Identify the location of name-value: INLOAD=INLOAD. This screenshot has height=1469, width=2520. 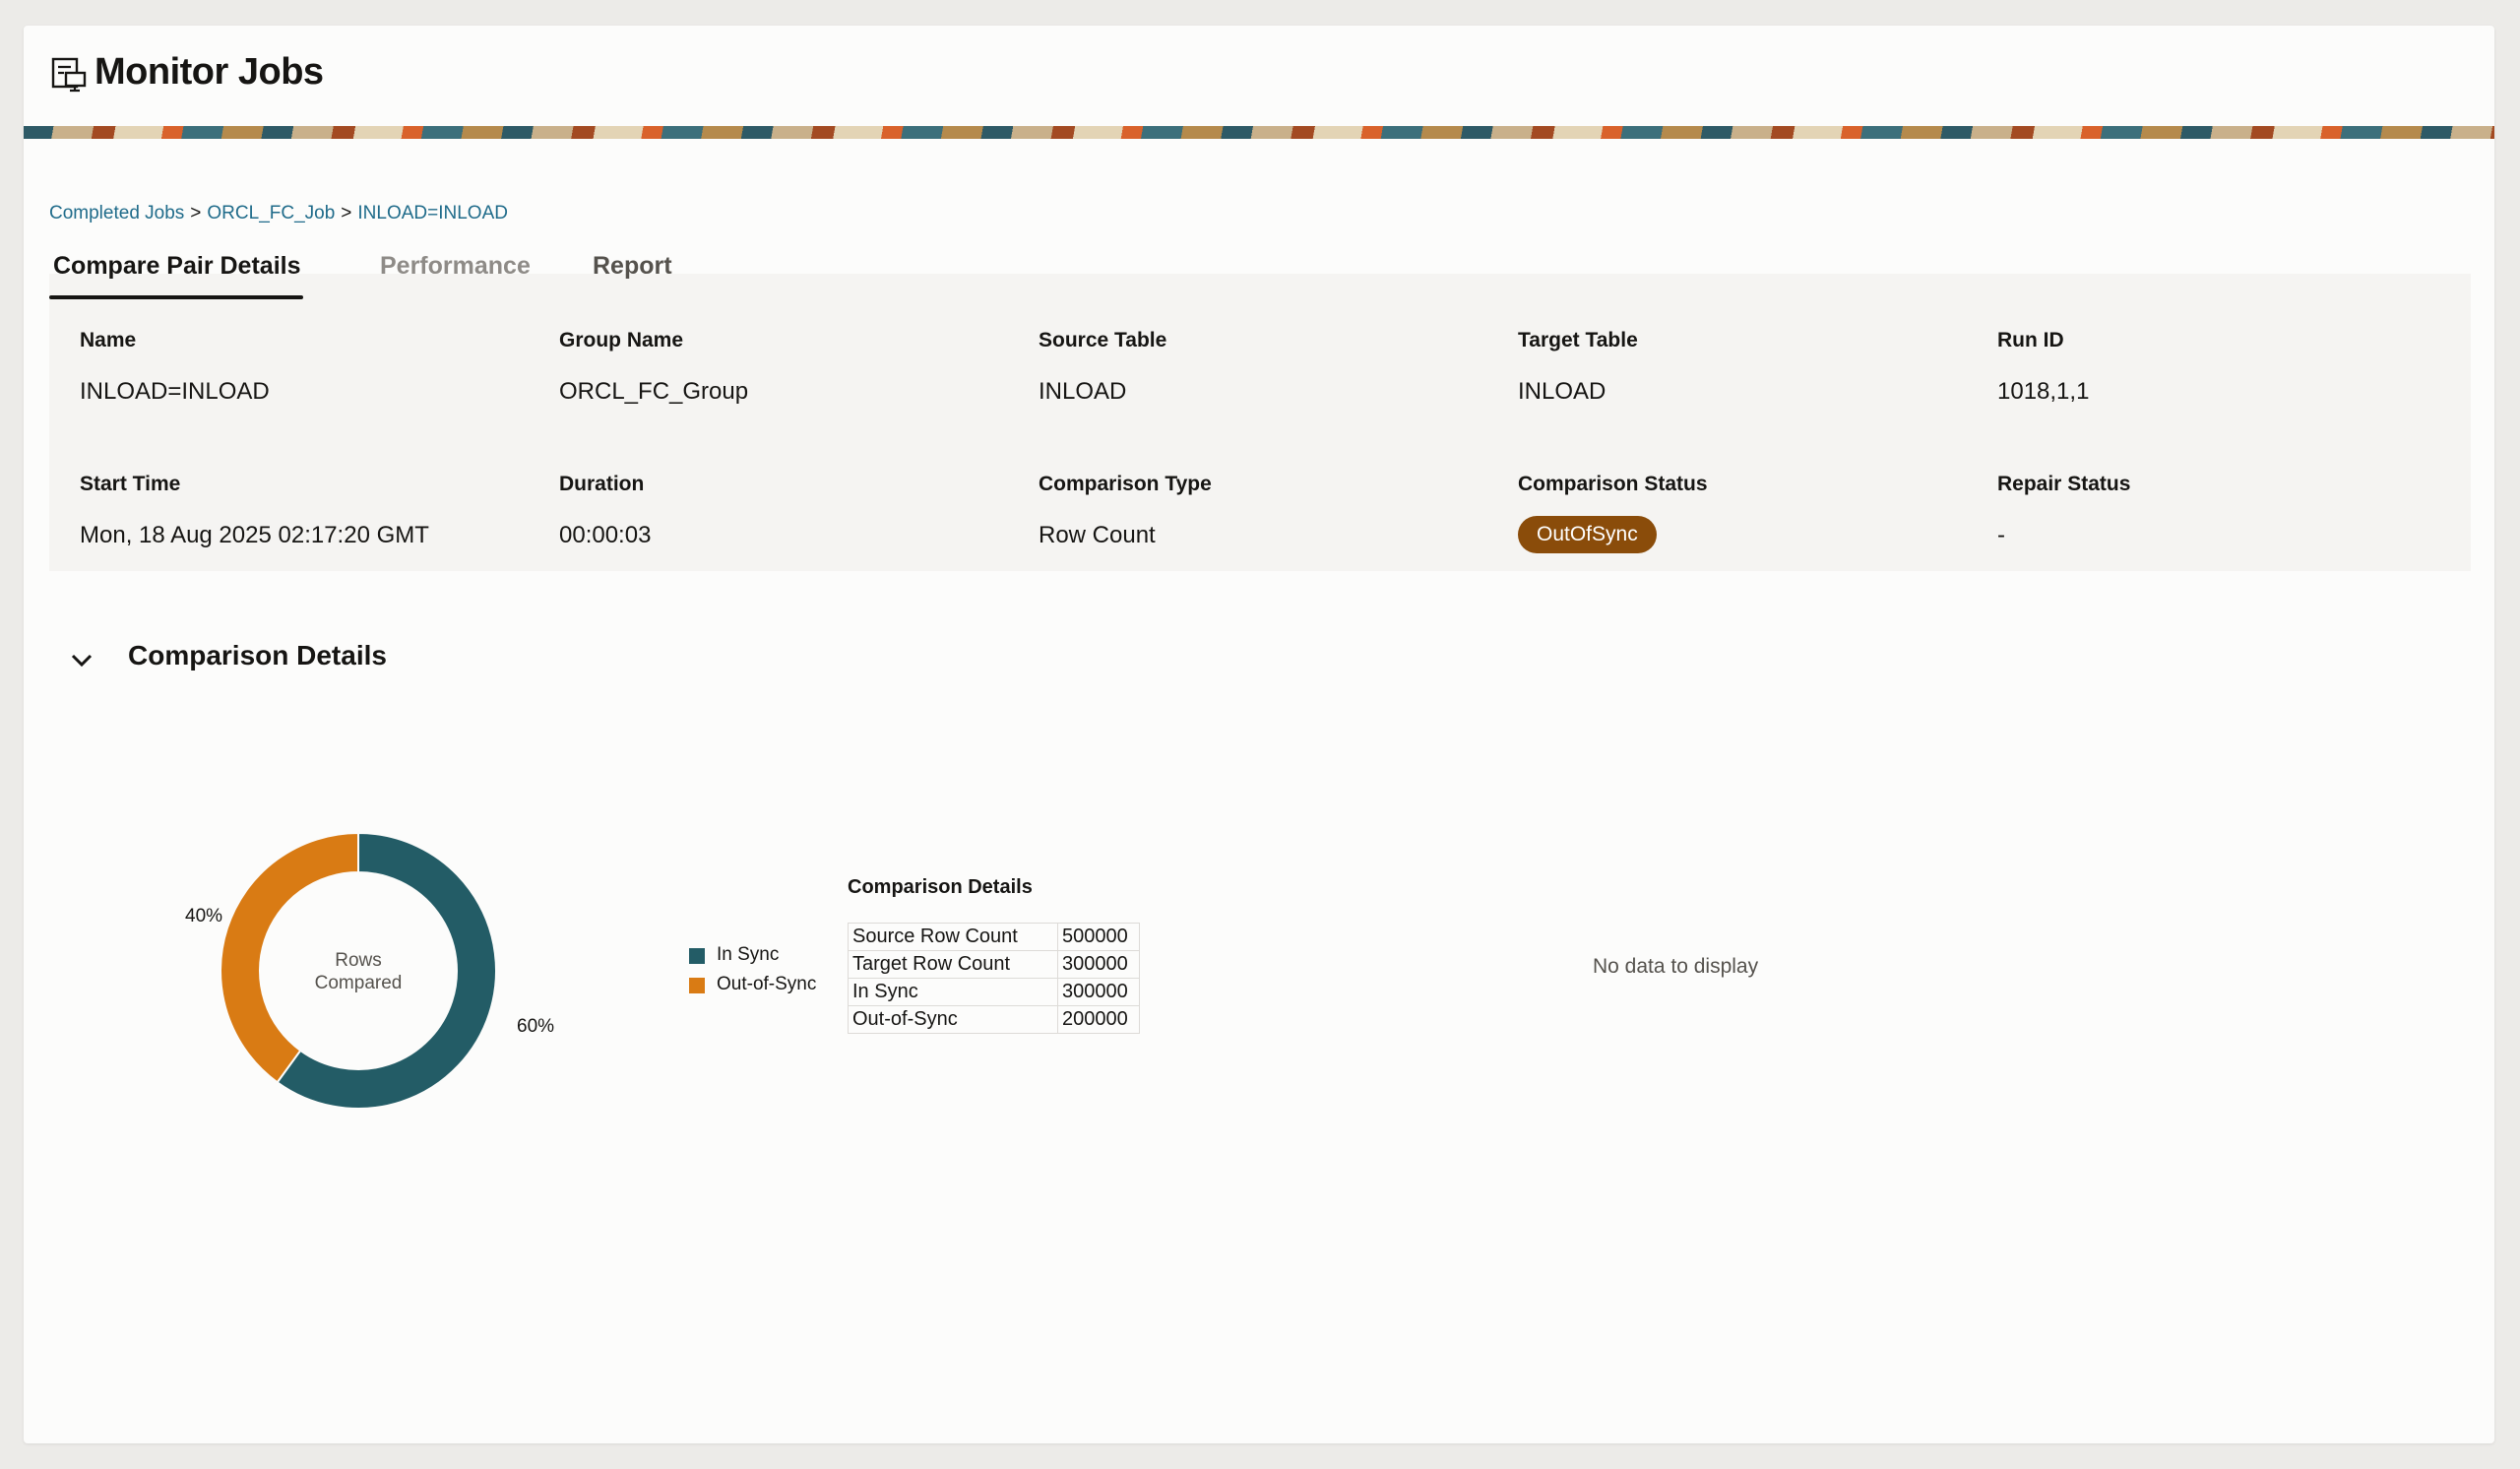
(175, 392).